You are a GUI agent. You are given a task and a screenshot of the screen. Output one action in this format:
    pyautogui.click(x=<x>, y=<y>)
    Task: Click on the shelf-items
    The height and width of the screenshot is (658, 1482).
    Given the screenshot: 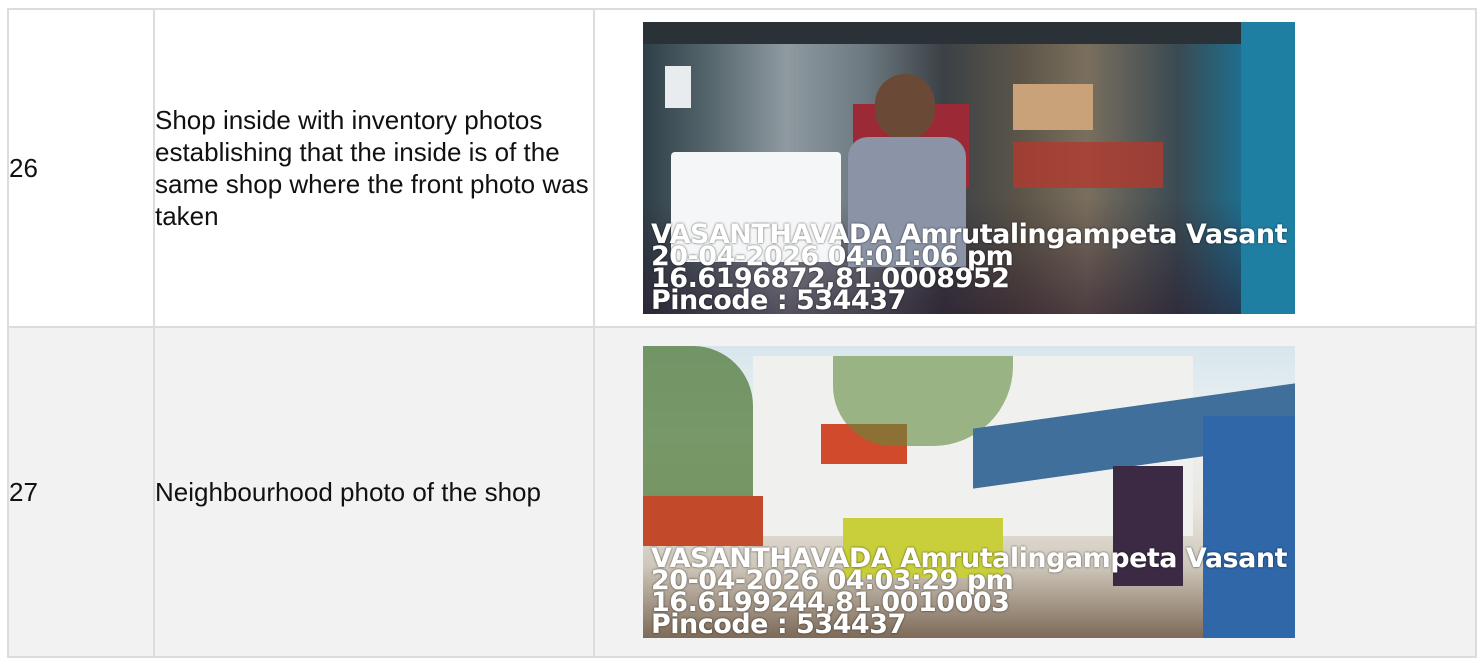 What is the action you would take?
    pyautogui.click(x=1088, y=165)
    